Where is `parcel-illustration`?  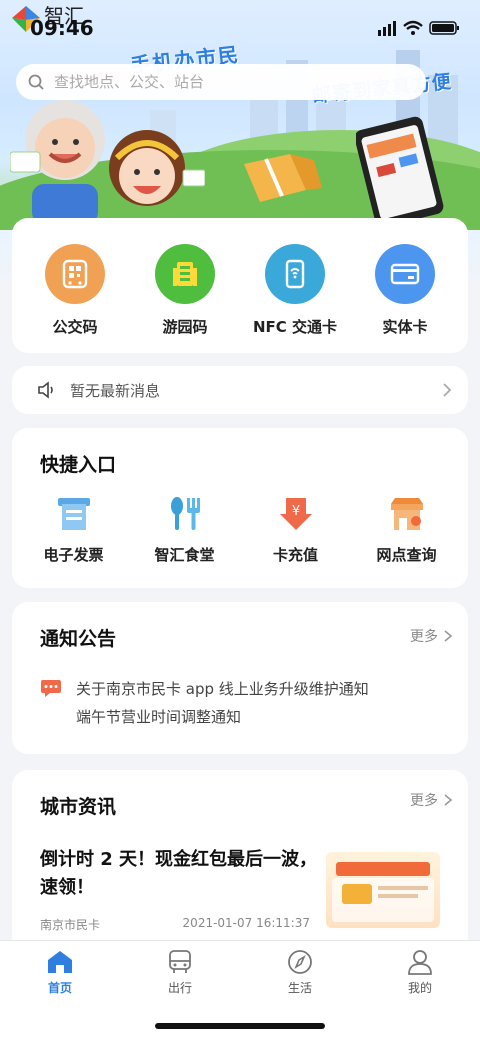 parcel-illustration is located at coordinates (283, 178).